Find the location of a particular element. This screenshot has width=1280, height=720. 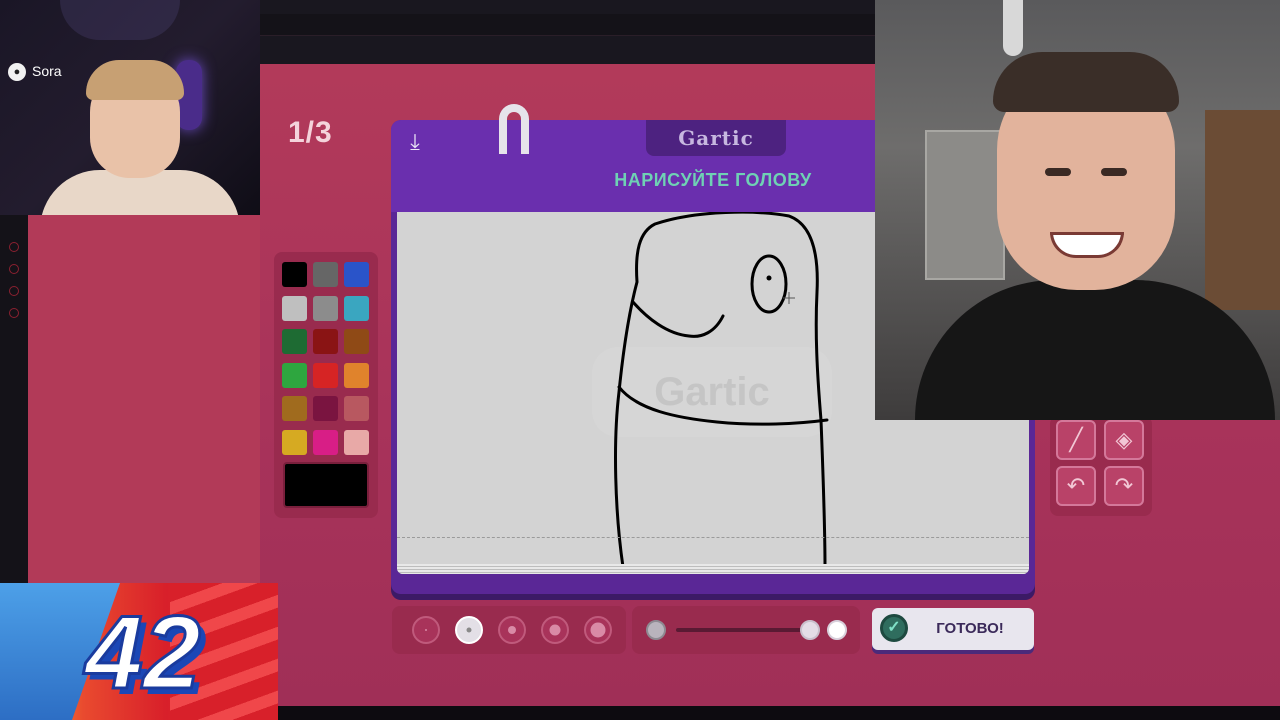

settings-icon is located at coordinates (14, 313).